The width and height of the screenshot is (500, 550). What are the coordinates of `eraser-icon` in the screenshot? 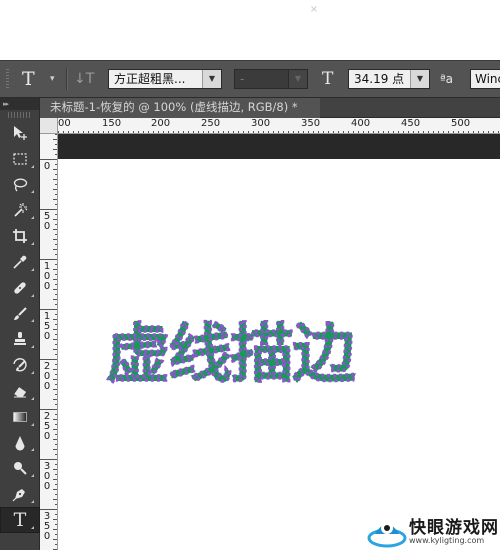 It's located at (20, 392).